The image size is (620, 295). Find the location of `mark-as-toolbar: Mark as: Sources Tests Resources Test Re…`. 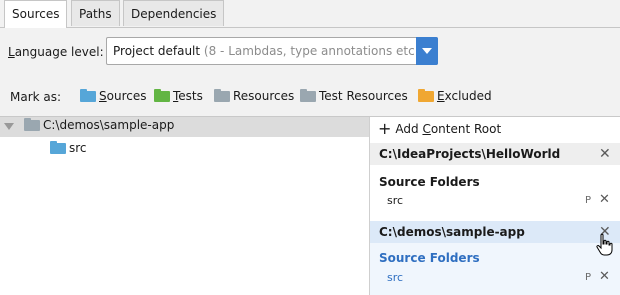

mark-as-toolbar: Mark as: Sources Tests Resources Test Re… is located at coordinates (310, 96).